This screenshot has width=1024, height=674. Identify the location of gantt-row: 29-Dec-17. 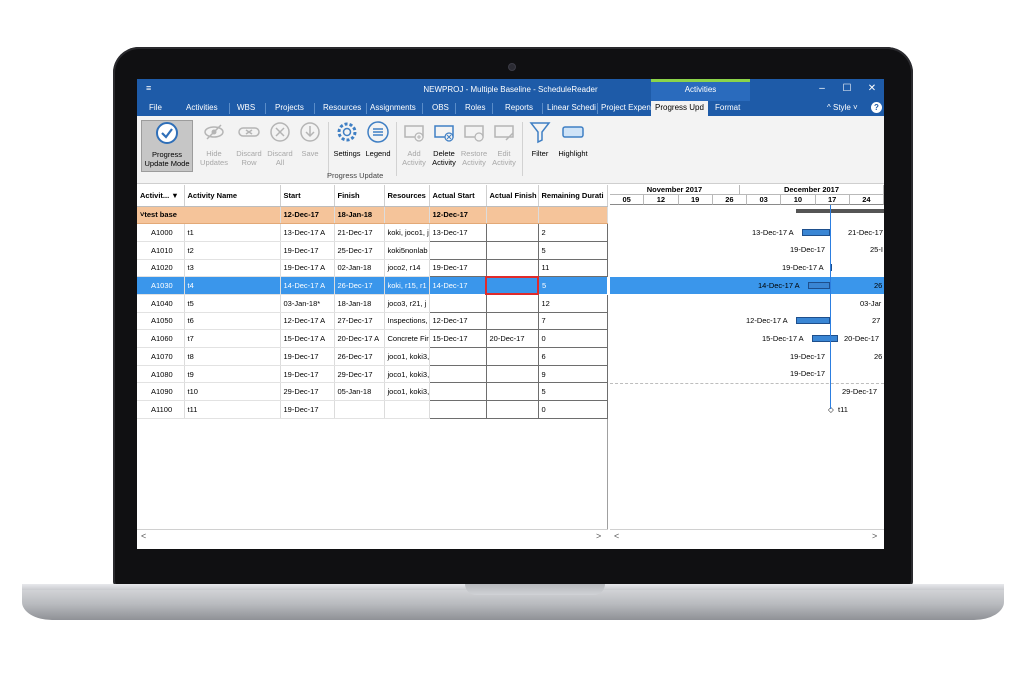
(747, 392).